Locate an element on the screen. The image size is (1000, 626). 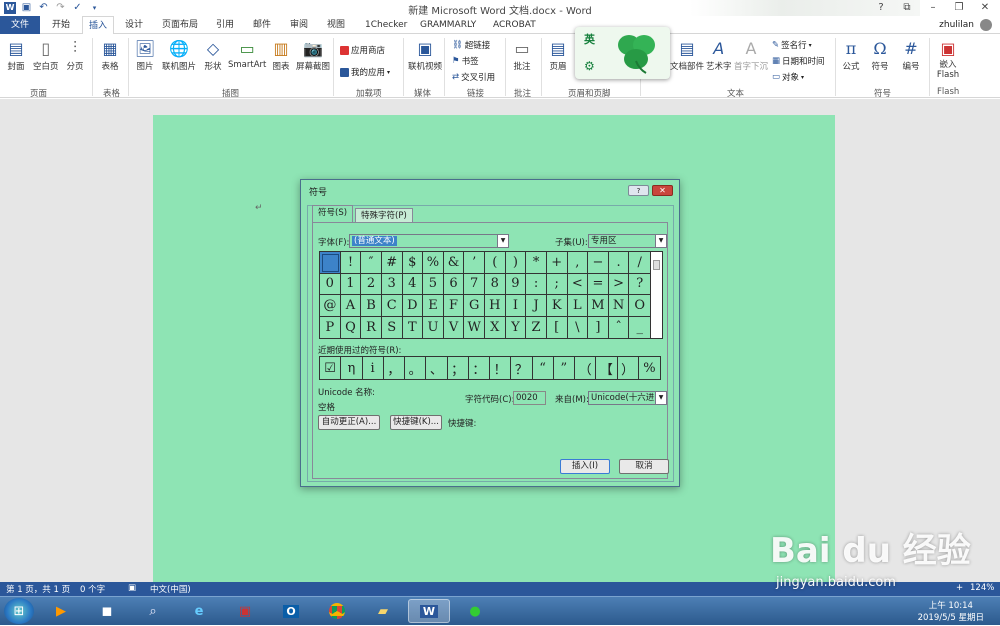
char-code-input: 0020 is located at coordinates (529, 398).